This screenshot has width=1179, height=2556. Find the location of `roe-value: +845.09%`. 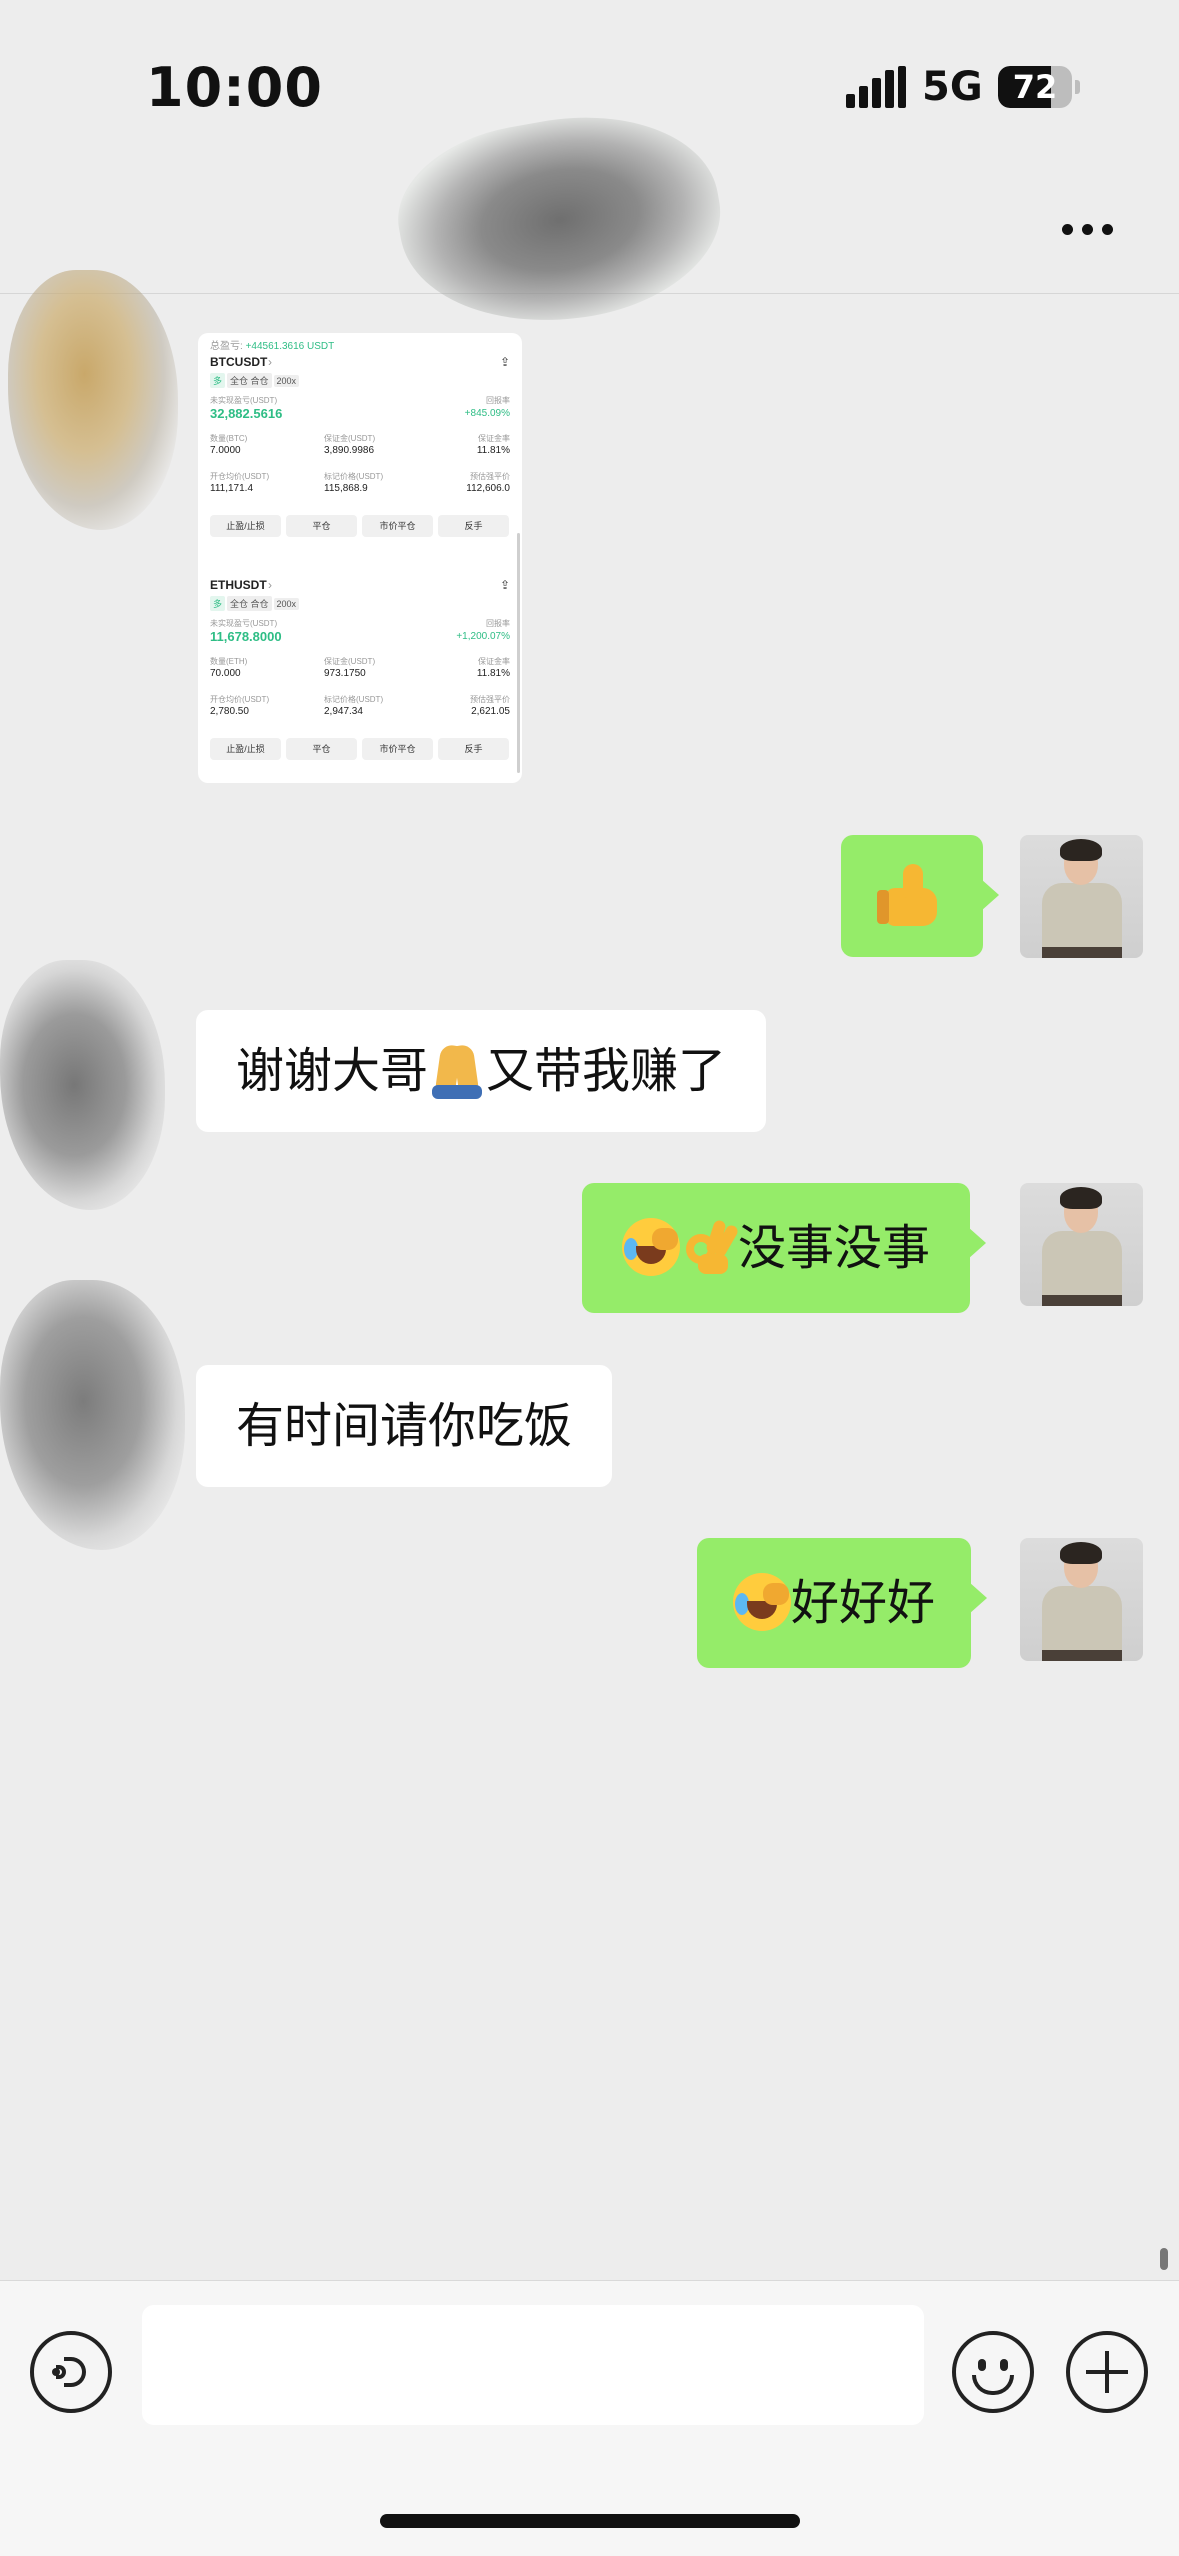

roe-value: +845.09% is located at coordinates (487, 413).